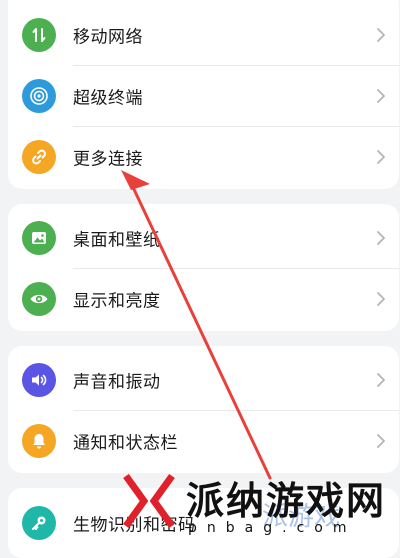  I want to click on bell-icon, so click(39, 440).